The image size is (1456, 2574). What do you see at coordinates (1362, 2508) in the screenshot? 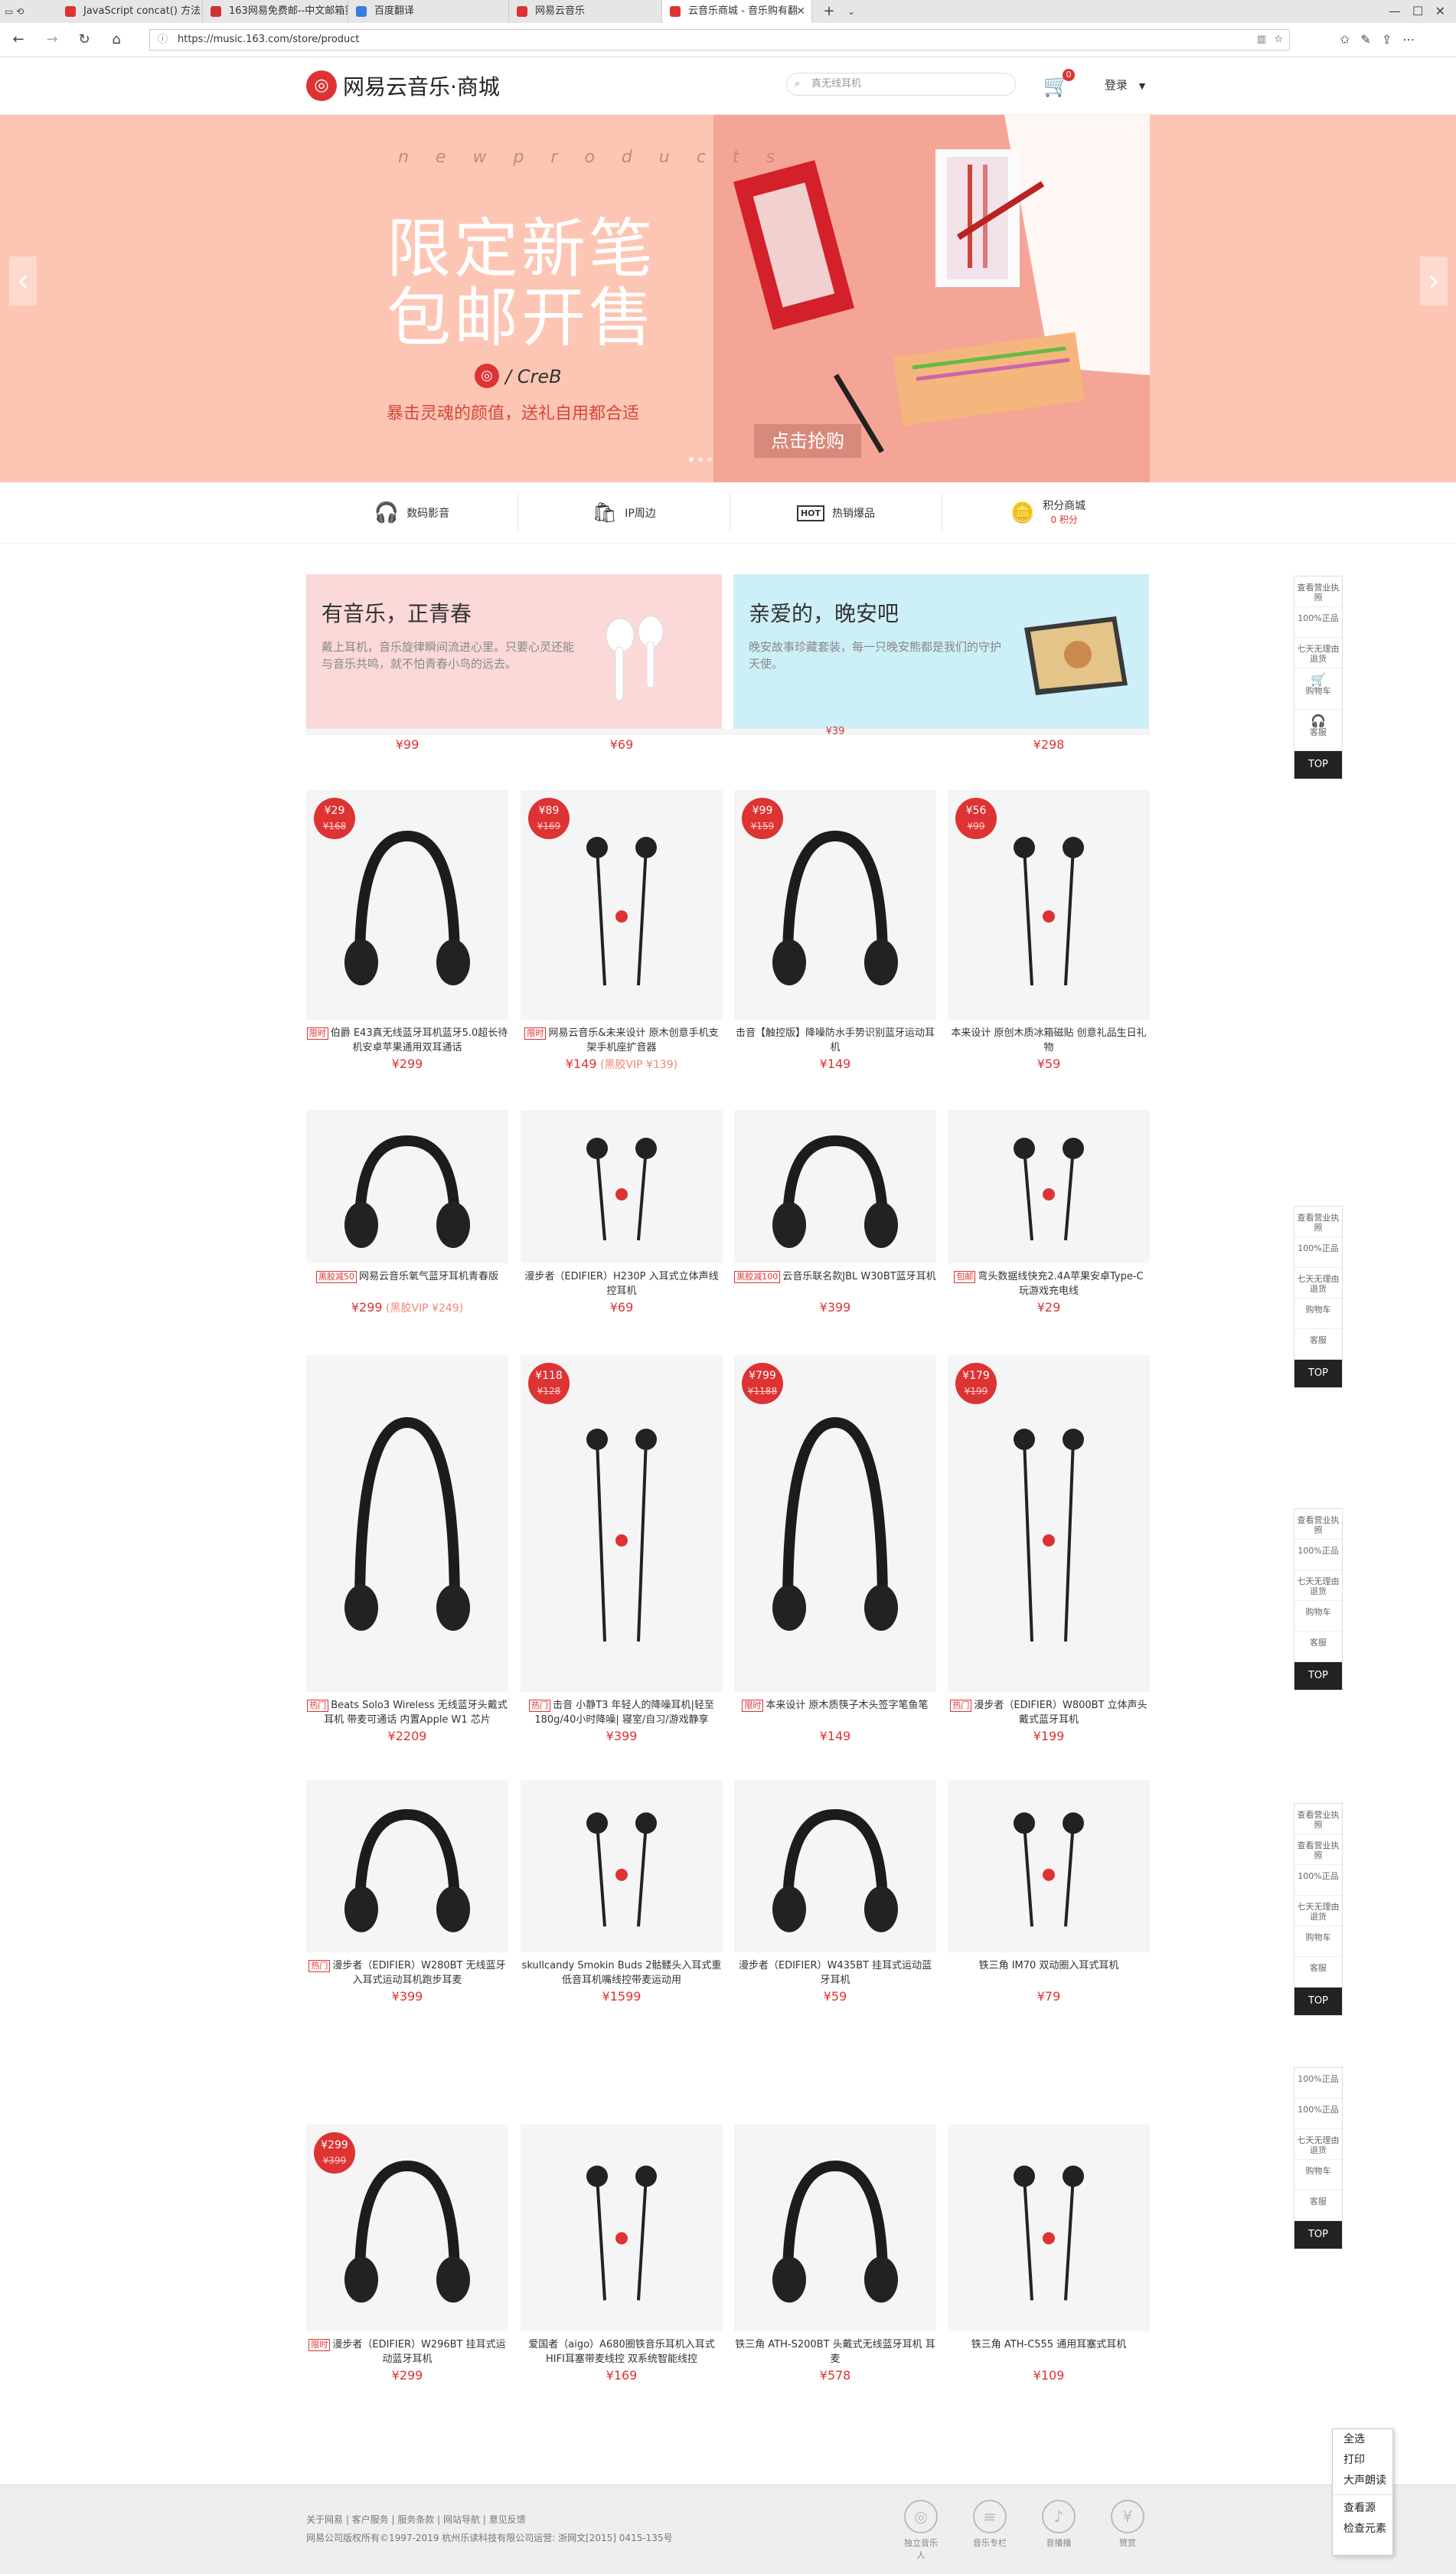
I see `ctx-view-source: 查看源` at bounding box center [1362, 2508].